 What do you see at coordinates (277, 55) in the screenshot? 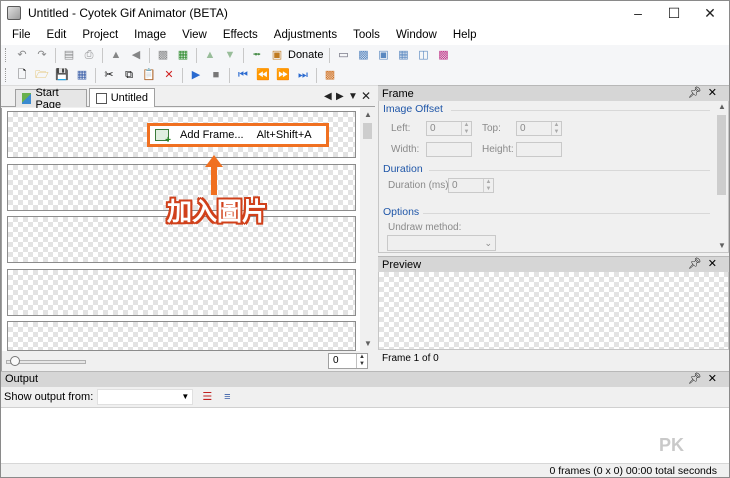
I see `donate-icon: ▣` at bounding box center [277, 55].